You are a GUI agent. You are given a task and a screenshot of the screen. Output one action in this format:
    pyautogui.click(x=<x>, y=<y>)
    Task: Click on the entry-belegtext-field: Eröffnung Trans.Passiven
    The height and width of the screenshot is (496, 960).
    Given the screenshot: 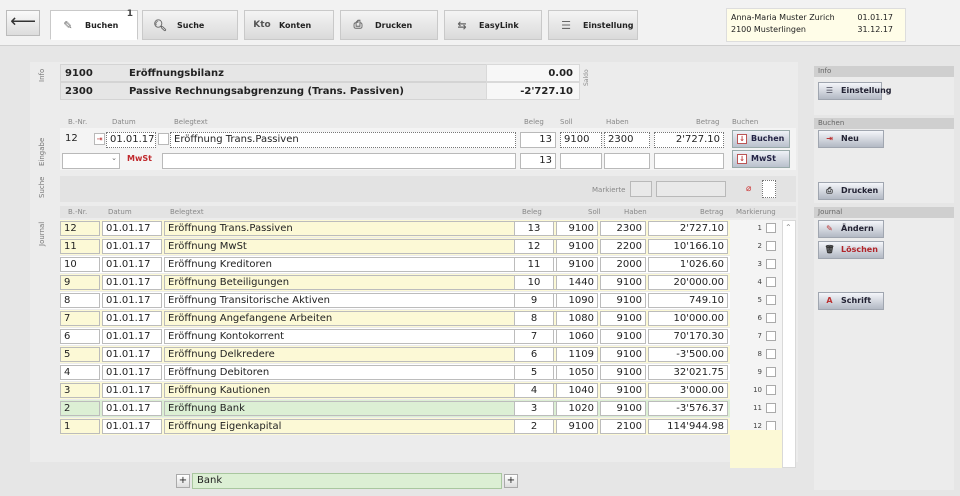 What is the action you would take?
    pyautogui.click(x=343, y=140)
    